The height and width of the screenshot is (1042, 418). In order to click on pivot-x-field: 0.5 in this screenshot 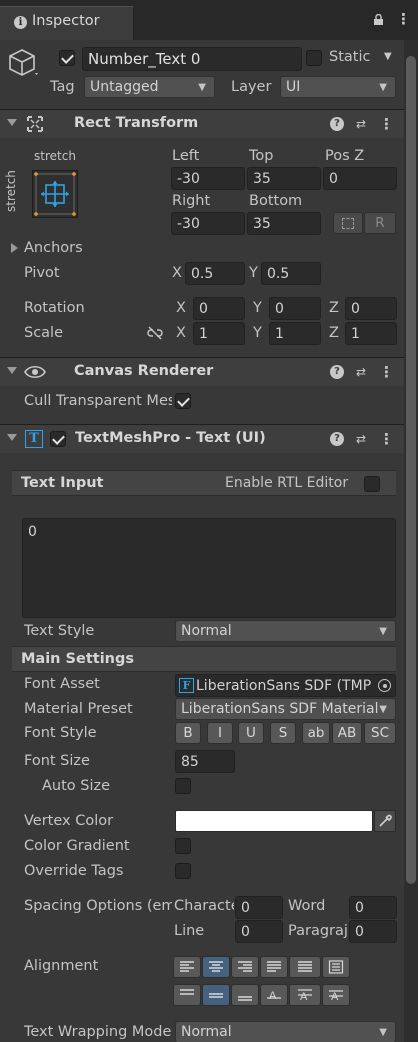, I will do `click(215, 273)`.